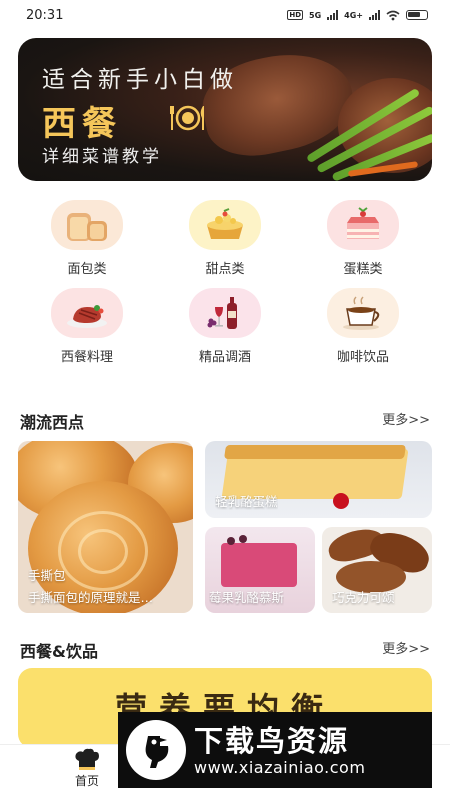  What do you see at coordinates (86, 357) in the screenshot?
I see `category-label: 西餐料理` at bounding box center [86, 357].